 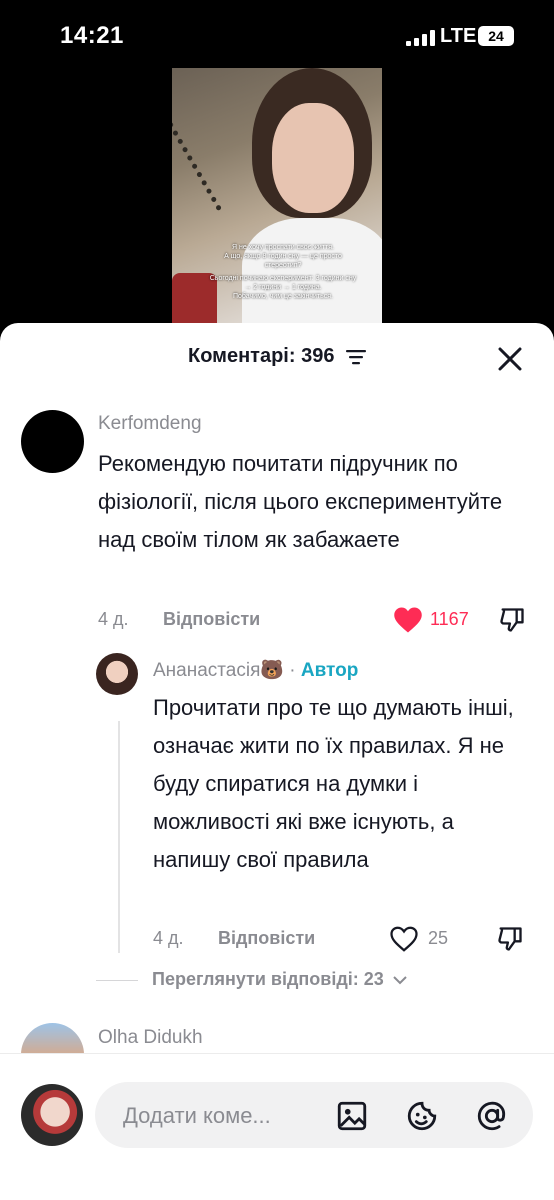 I want to click on signal-icon, so click(x=420, y=38).